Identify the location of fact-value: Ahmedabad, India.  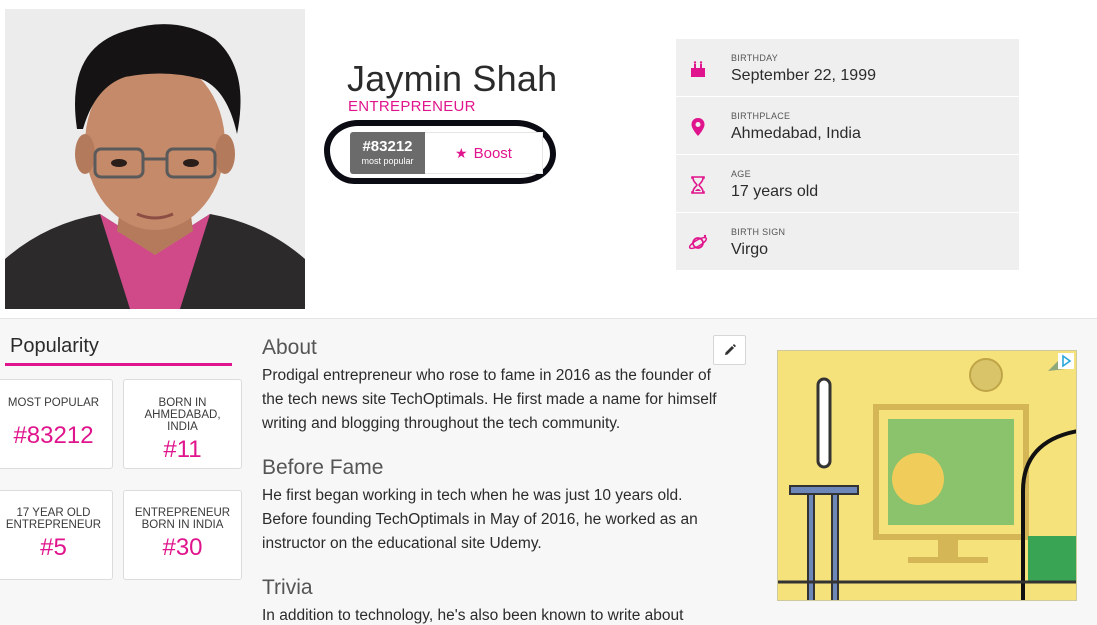
(796, 134).